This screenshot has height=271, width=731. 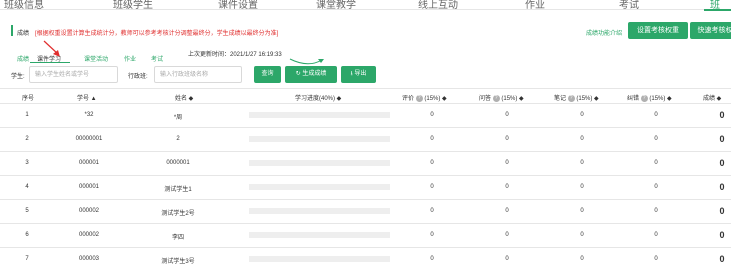 I want to click on nav-active-underline, so click(x=717, y=10).